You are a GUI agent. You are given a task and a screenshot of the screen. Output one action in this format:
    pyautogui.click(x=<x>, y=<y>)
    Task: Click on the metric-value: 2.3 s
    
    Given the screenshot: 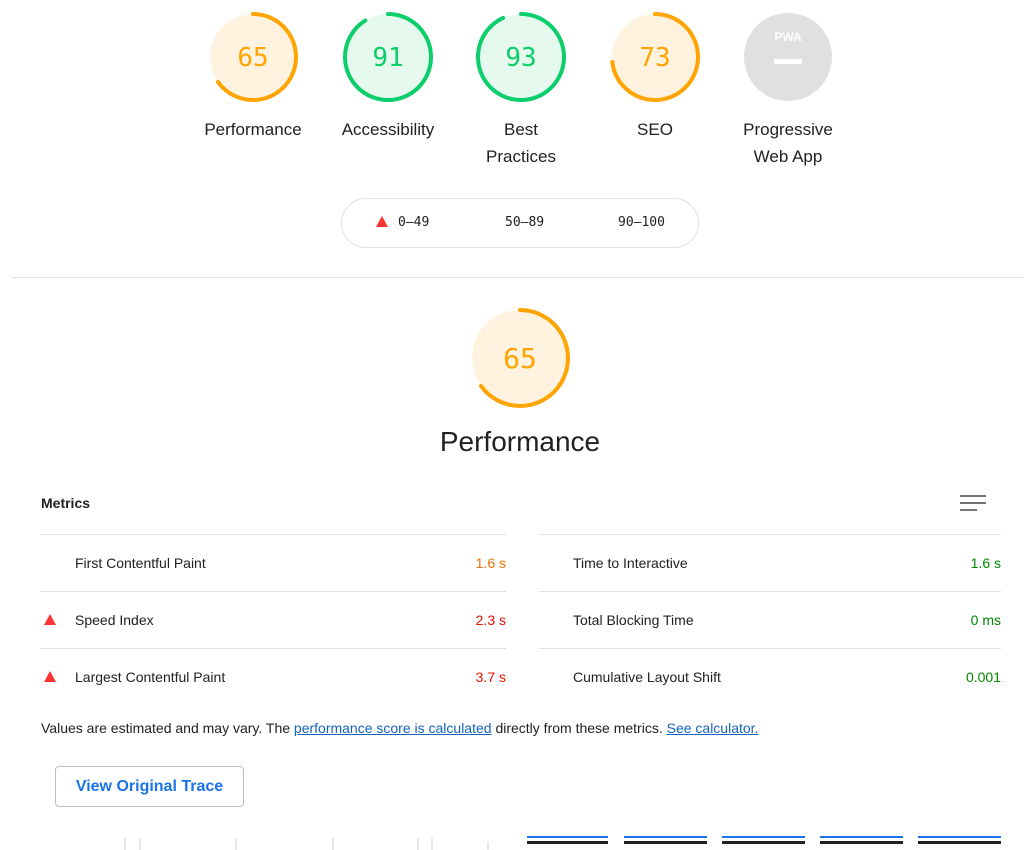 What is the action you would take?
    pyautogui.click(x=490, y=620)
    